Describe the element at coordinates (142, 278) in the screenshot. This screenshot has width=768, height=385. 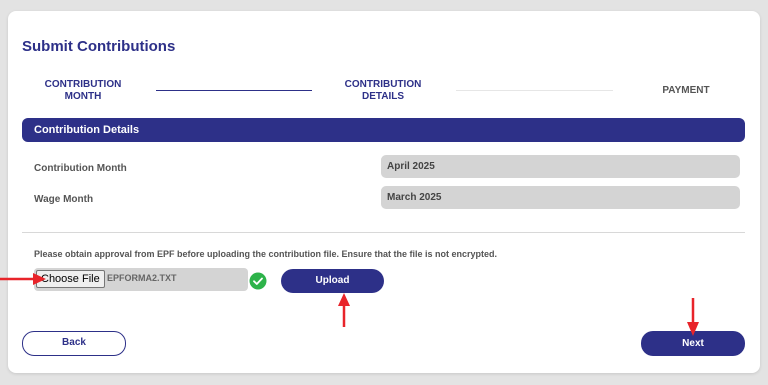
I see `selected-file-name: EPFORMA2.TXT` at that location.